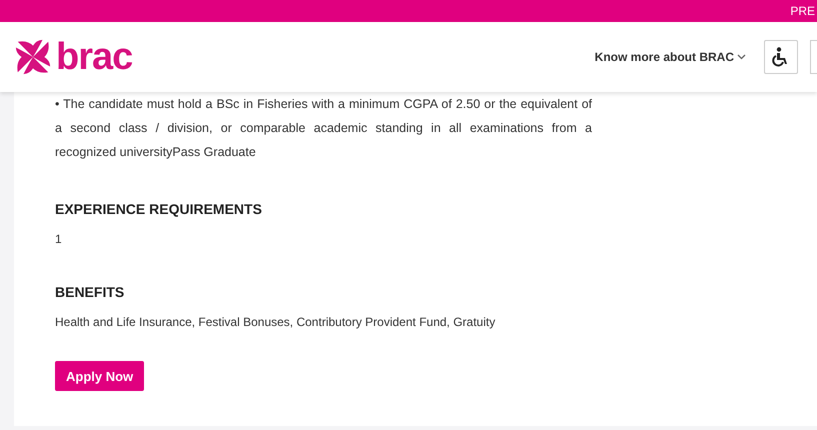 The width and height of the screenshot is (817, 430). I want to click on wheelchair-icon, so click(781, 57).